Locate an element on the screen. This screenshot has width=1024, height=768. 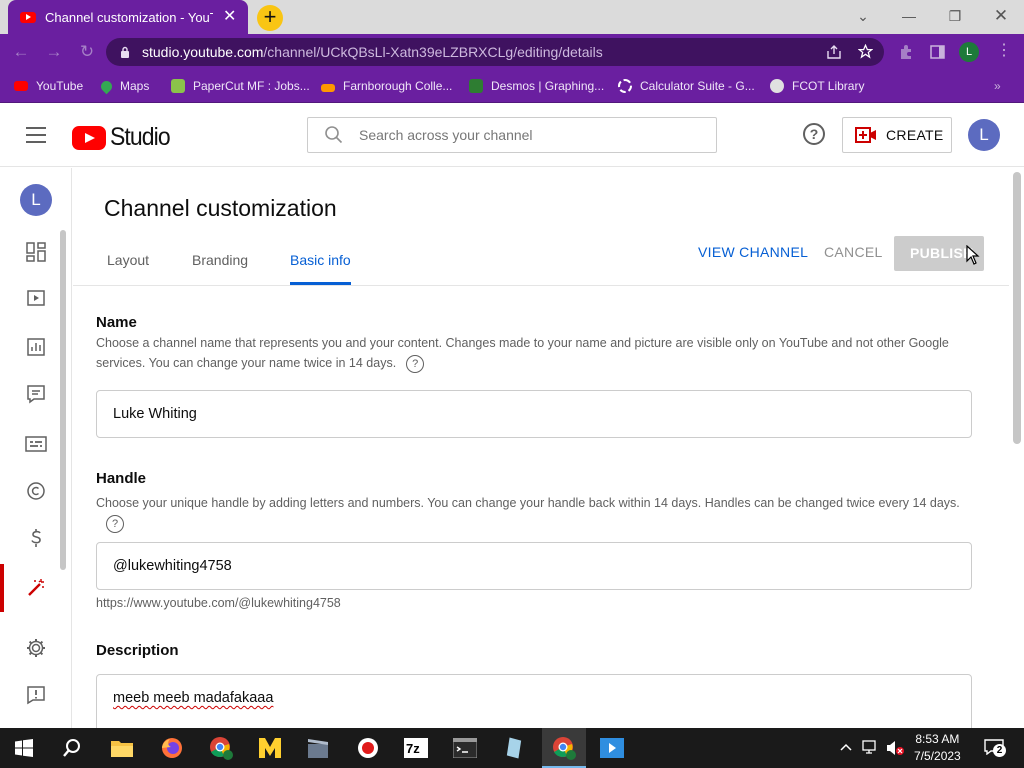
folder-icon is located at coordinates (122, 749).